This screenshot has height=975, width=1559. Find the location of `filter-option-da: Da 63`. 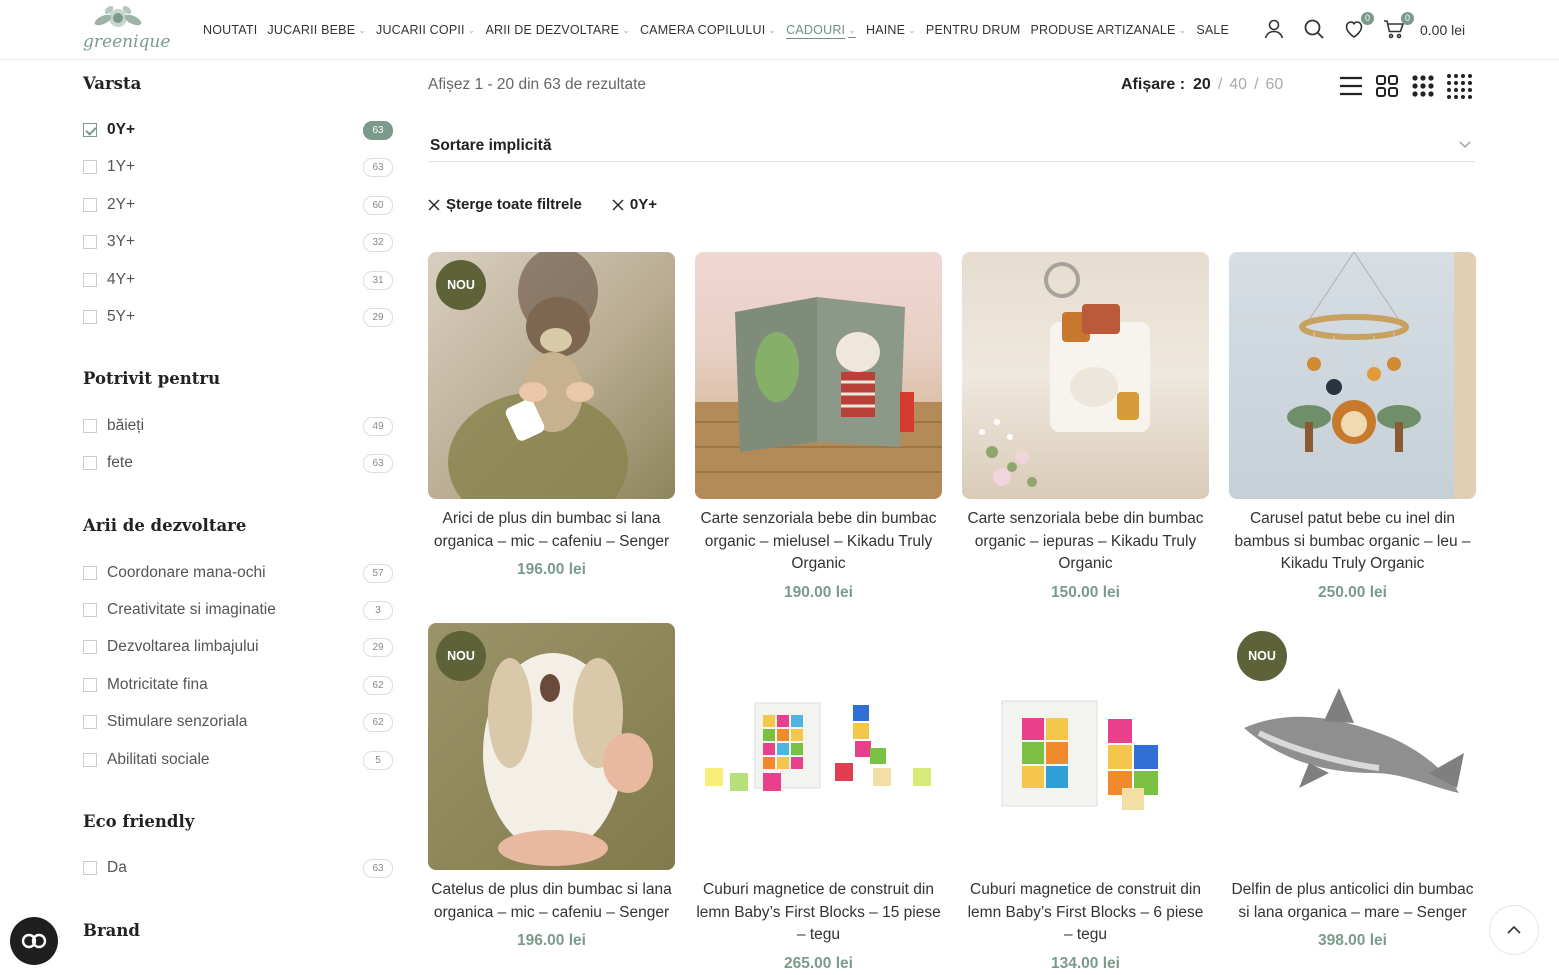

filter-option-da: Da 63 is located at coordinates (239, 868).